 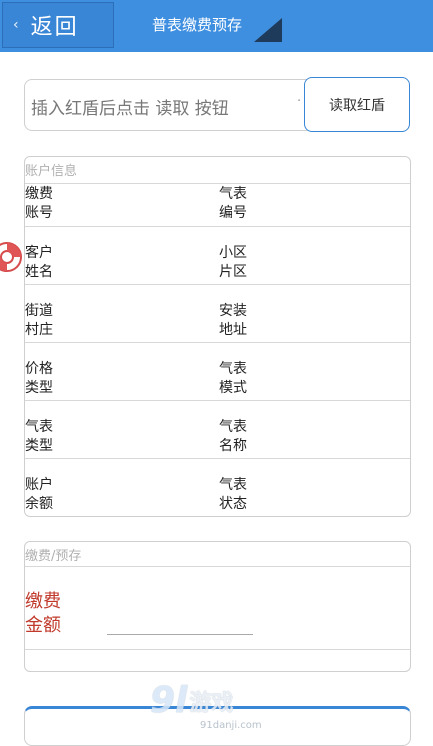 I want to click on menu-corner-icon, so click(x=268, y=30).